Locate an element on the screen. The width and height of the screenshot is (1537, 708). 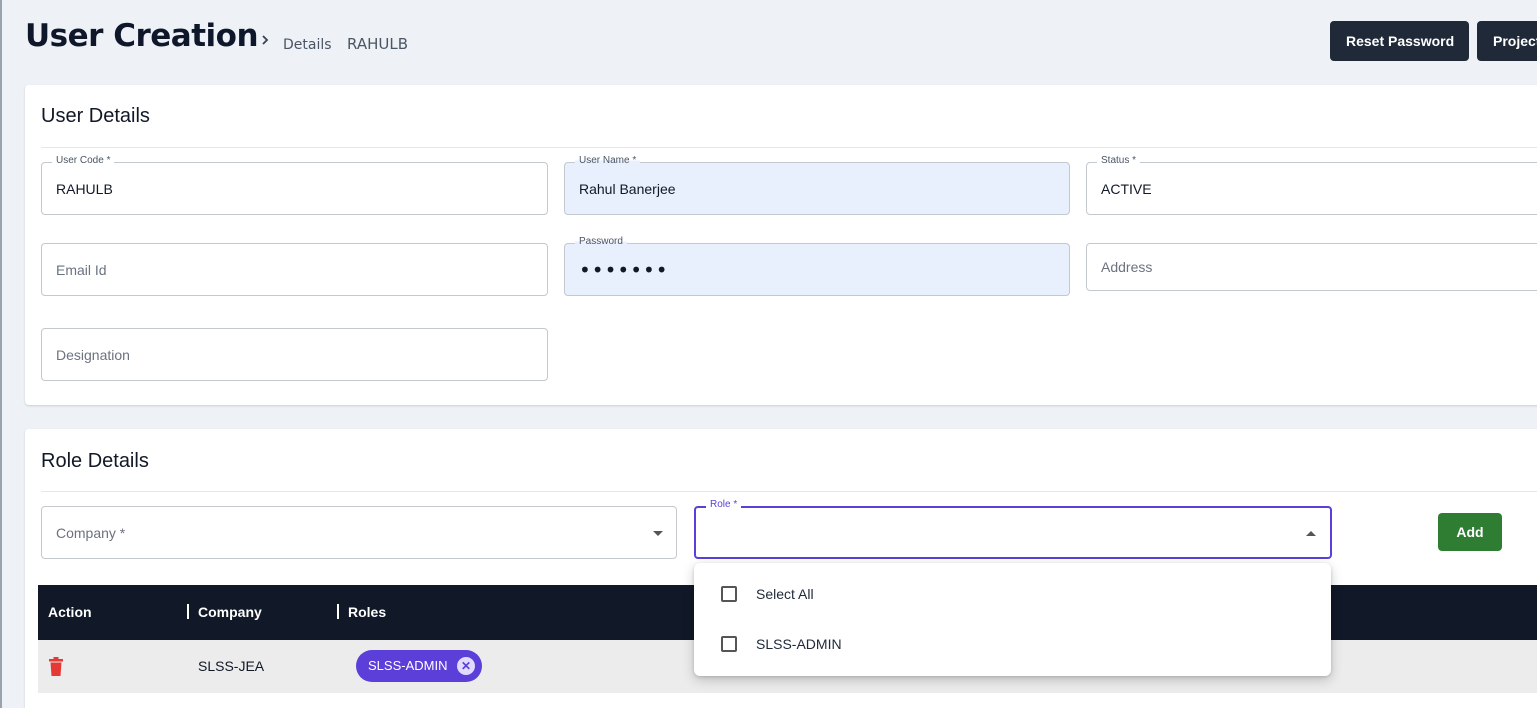
designation-placeholder: Designation is located at coordinates (93, 354).